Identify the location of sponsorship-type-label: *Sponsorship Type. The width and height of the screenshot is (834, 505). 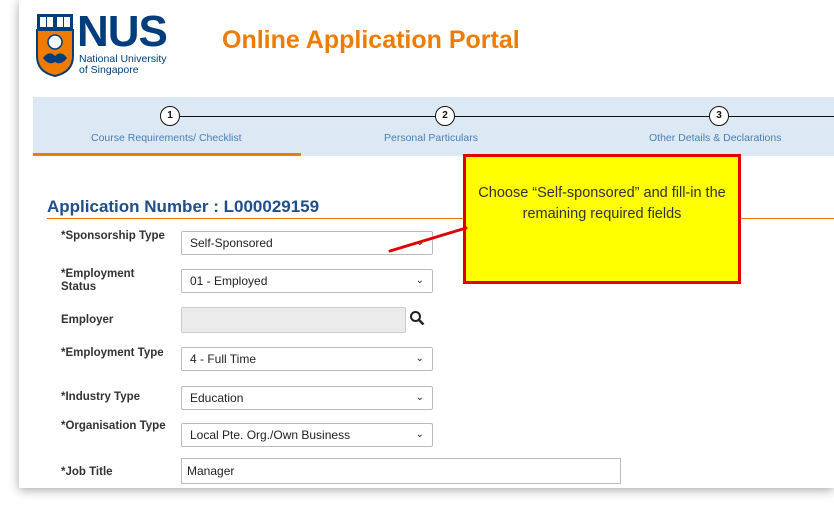
(113, 236).